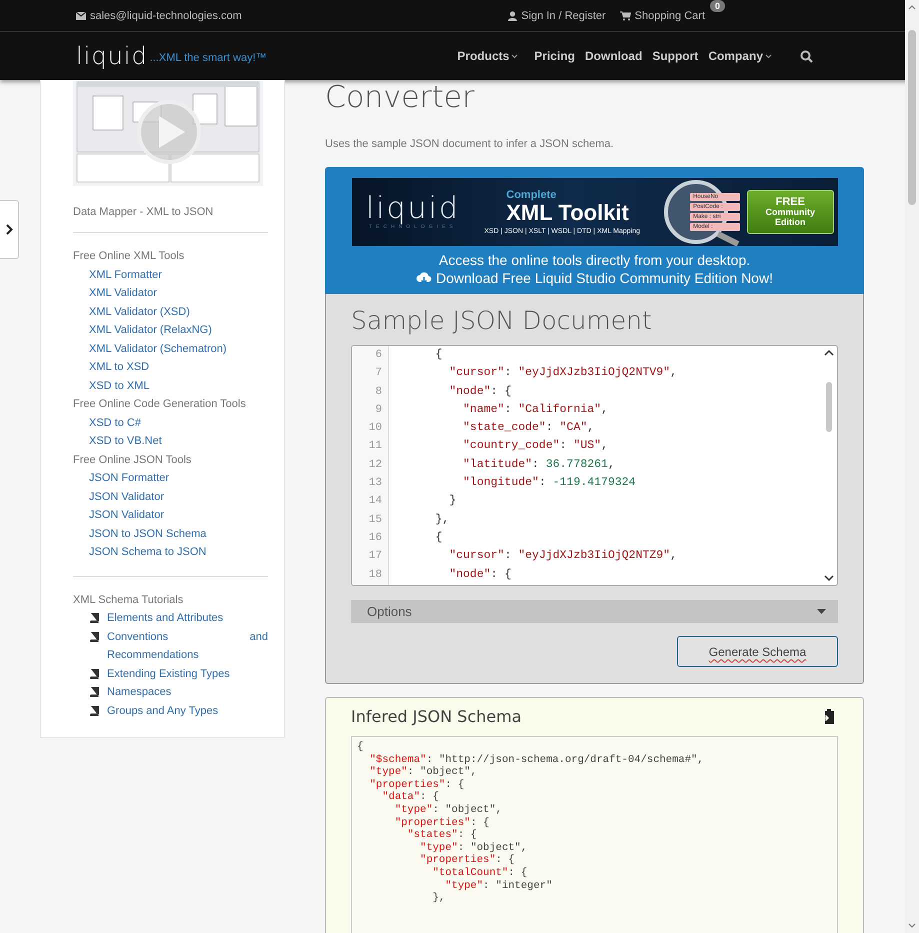  What do you see at coordinates (529, 428) in the screenshot?
I see `code-line: "state_code": "CA",` at bounding box center [529, 428].